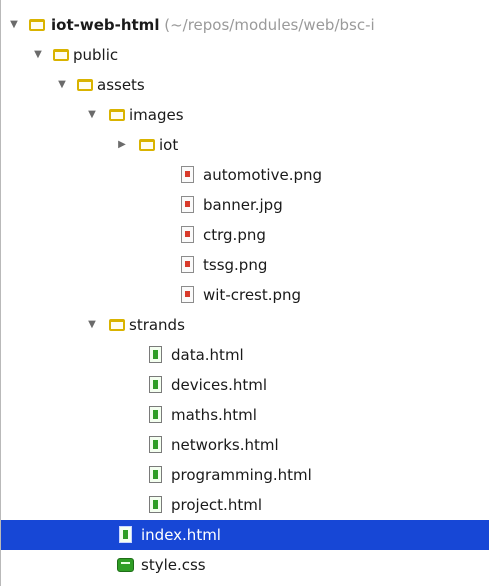 Image resolution: width=489 pixels, height=586 pixels. I want to click on tree-node-label: images, so click(156, 115).